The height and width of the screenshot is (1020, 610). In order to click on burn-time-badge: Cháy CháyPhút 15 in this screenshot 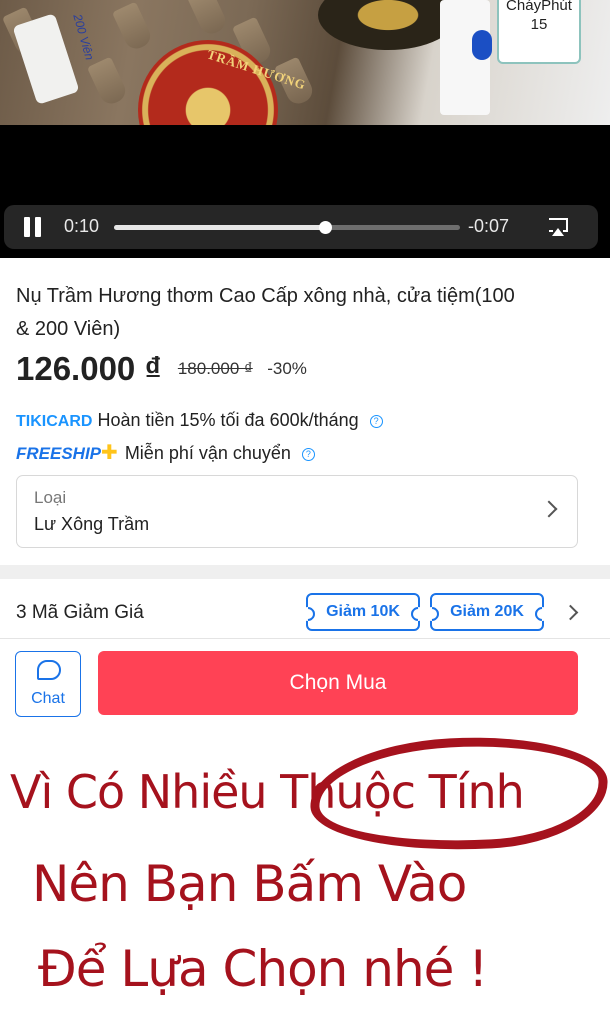, I will do `click(539, 32)`.